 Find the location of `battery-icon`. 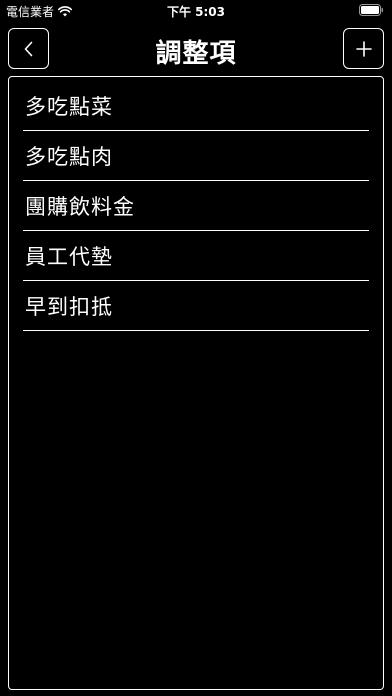

battery-icon is located at coordinates (371, 10).